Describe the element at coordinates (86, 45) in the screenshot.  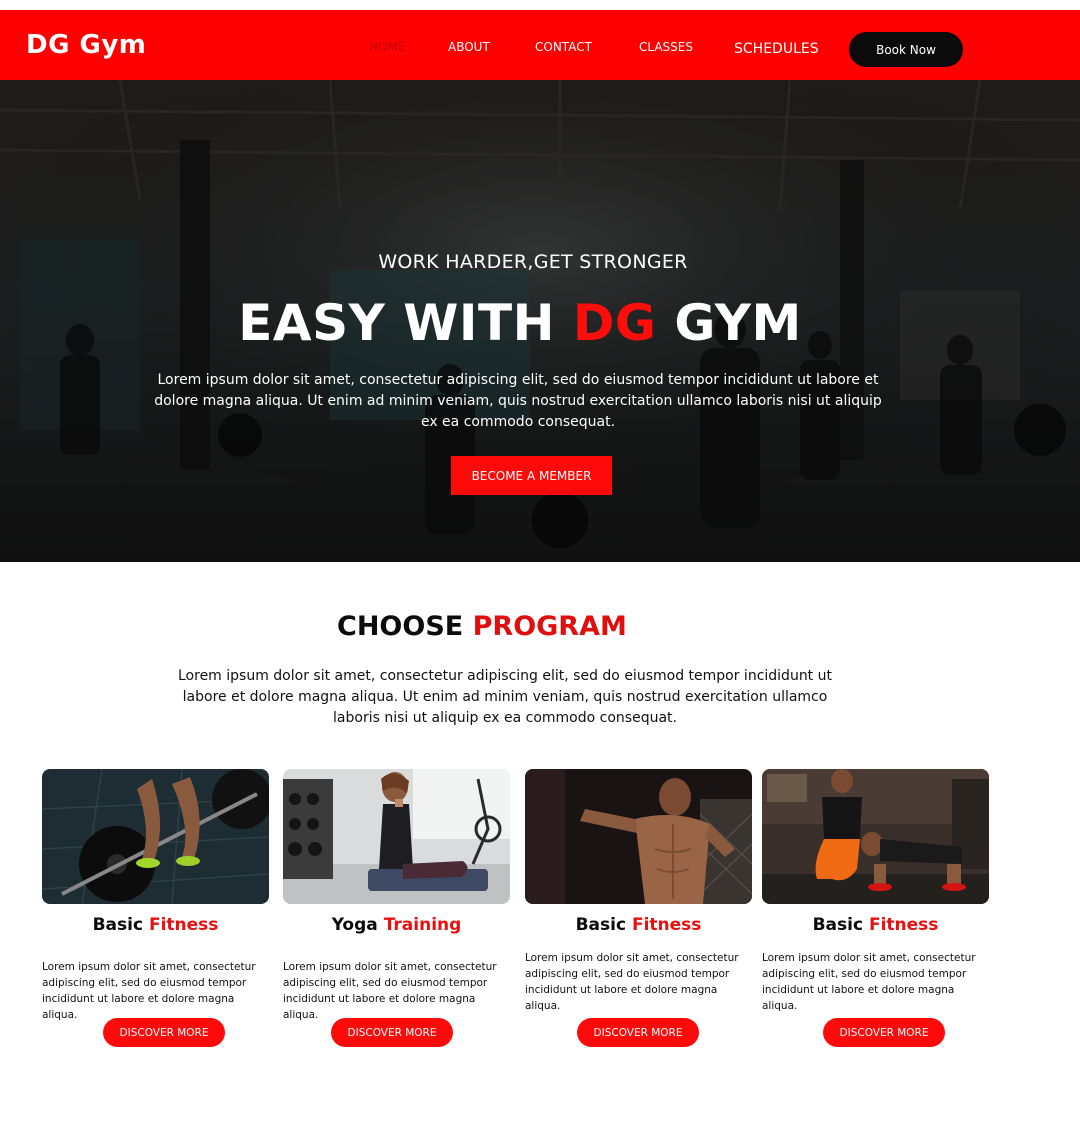
I see `site-logo: DG Gym` at that location.